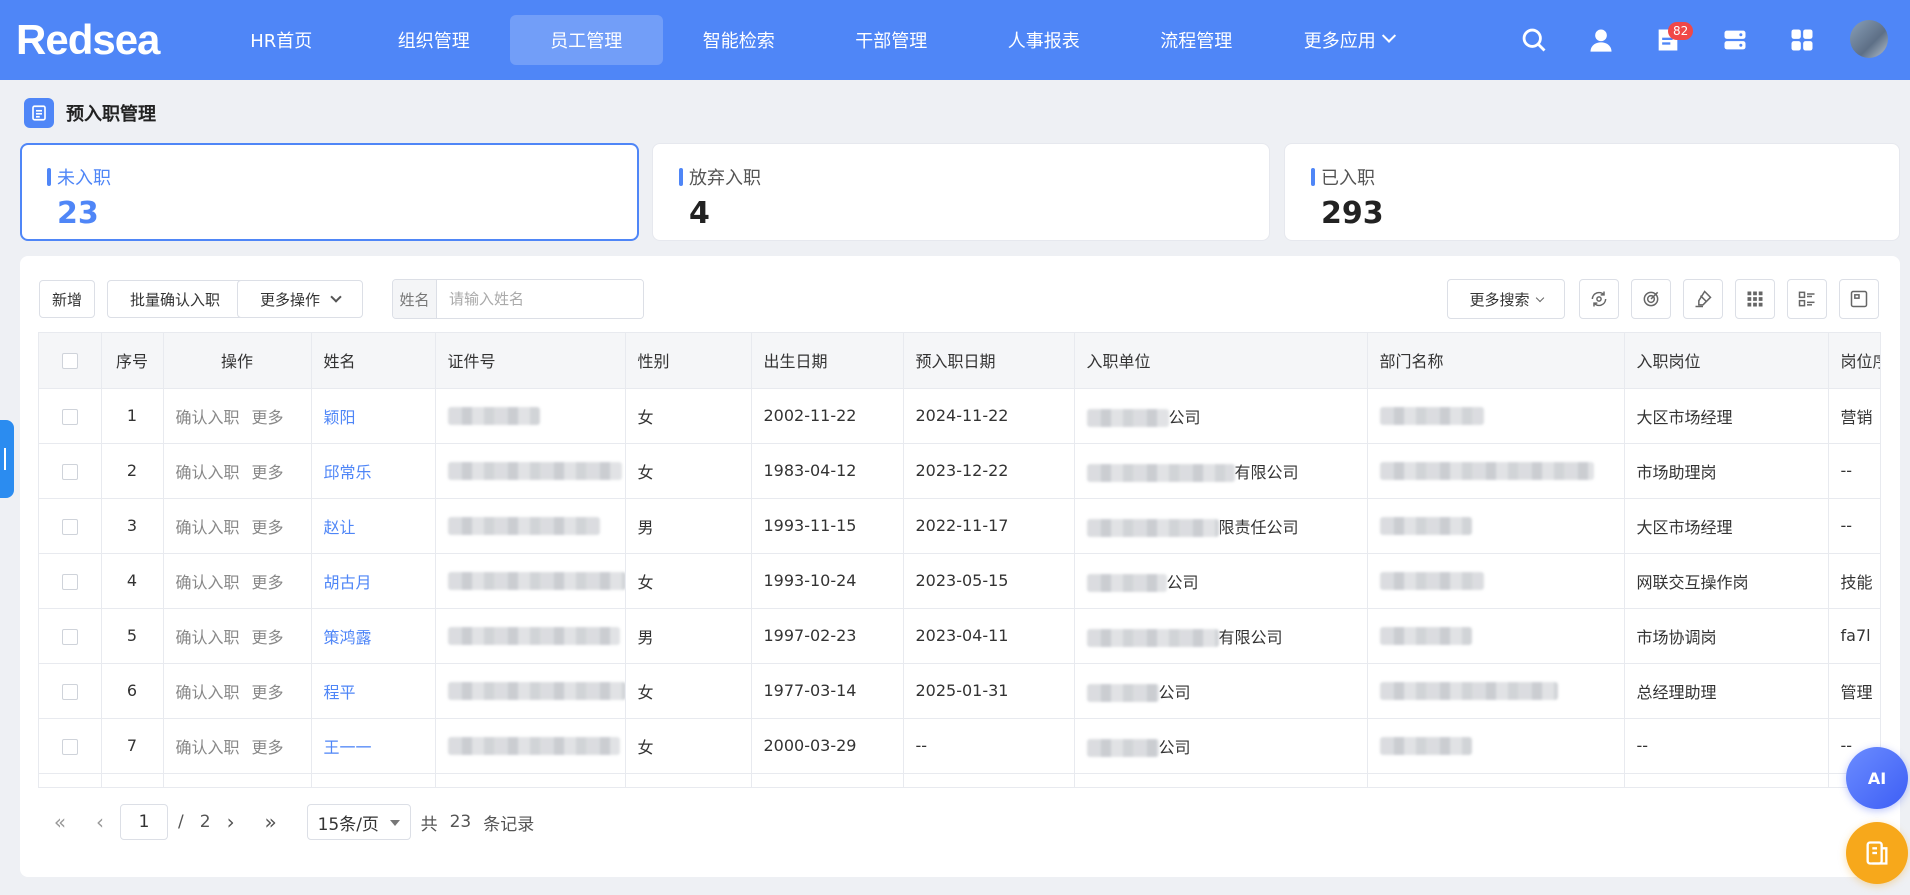  What do you see at coordinates (989, 636) in the screenshot?
I see `entry-date-cell: 2023-04-11` at bounding box center [989, 636].